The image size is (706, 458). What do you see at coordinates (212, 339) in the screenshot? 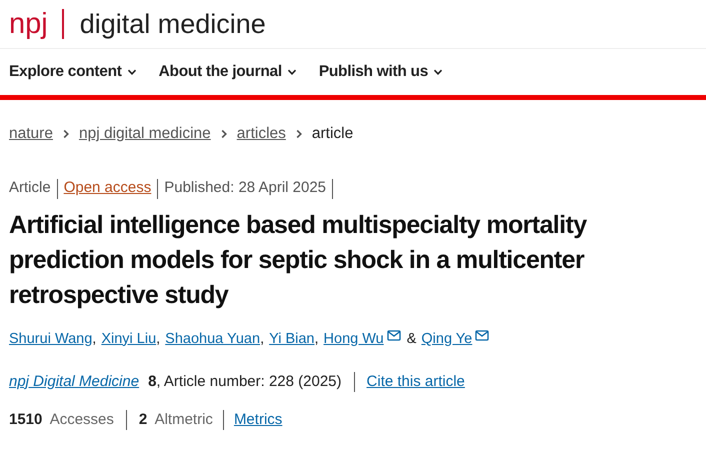
I see `author-link: Shaohua Yuan` at bounding box center [212, 339].